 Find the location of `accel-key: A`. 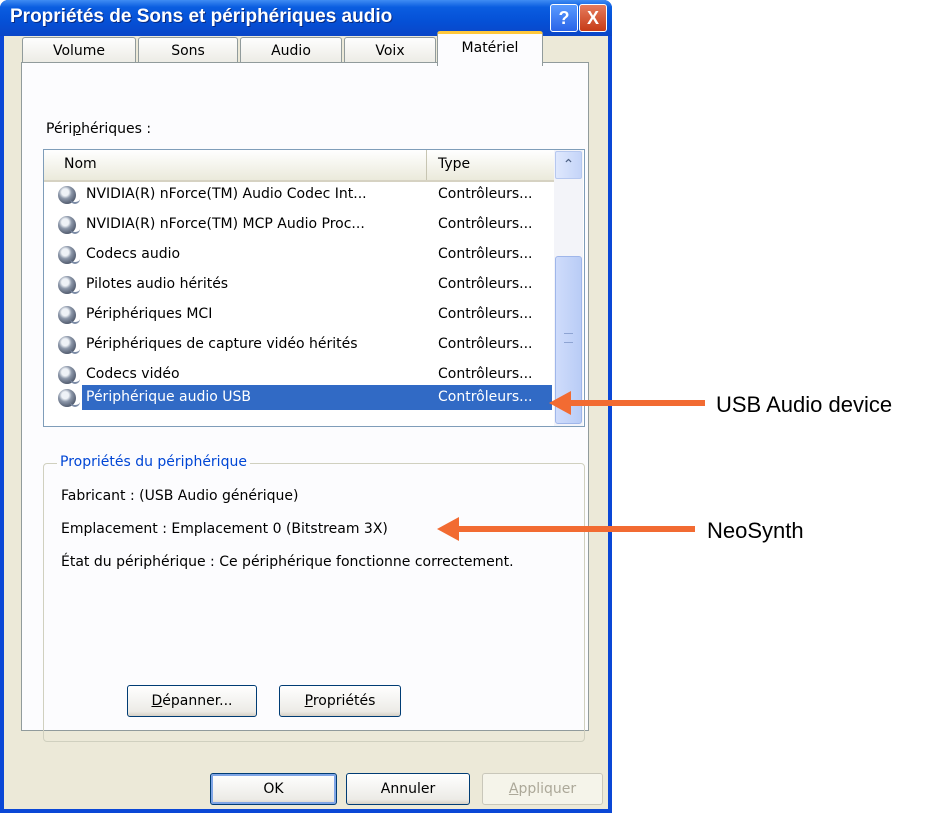

accel-key: A is located at coordinates (513, 789).